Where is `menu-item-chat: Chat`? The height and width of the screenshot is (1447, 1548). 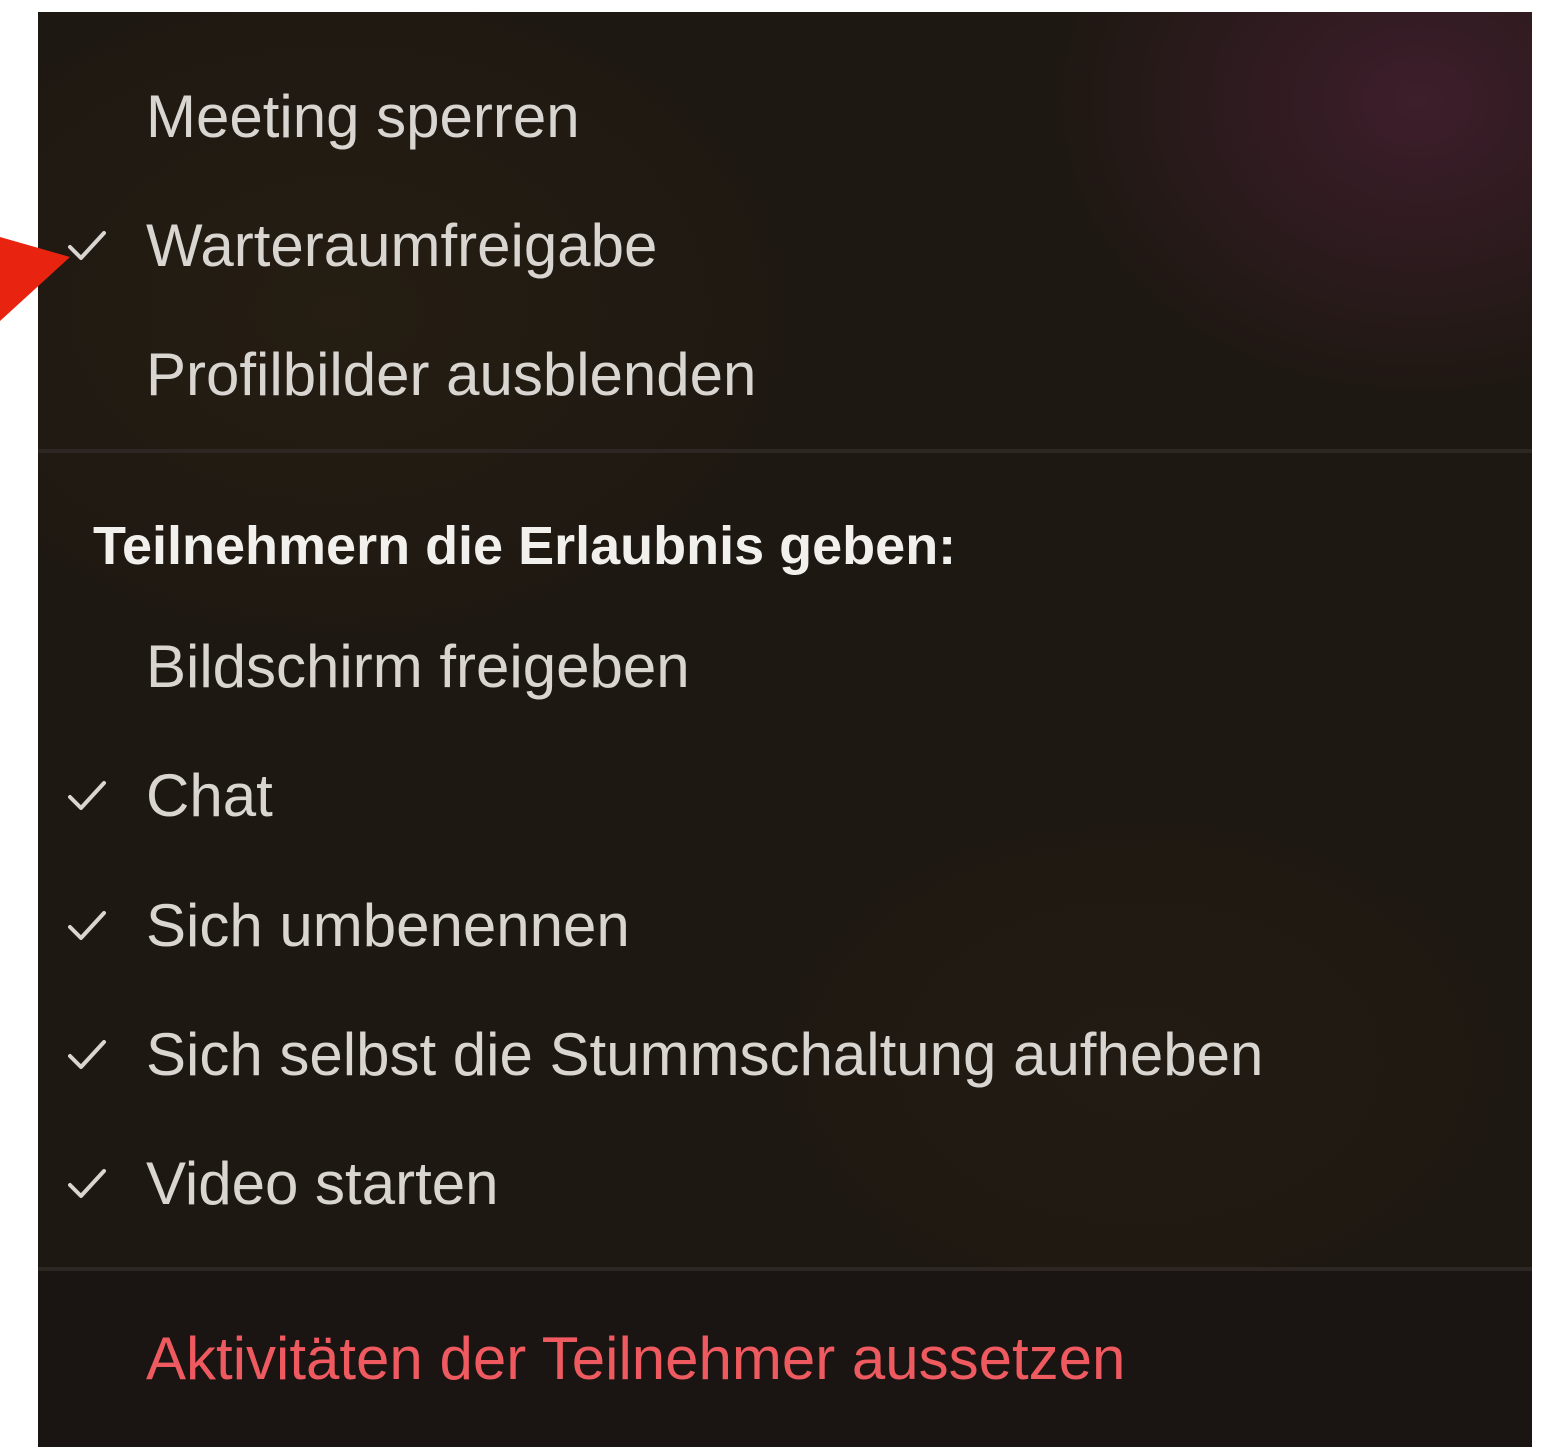
menu-item-chat: Chat is located at coordinates (785, 796).